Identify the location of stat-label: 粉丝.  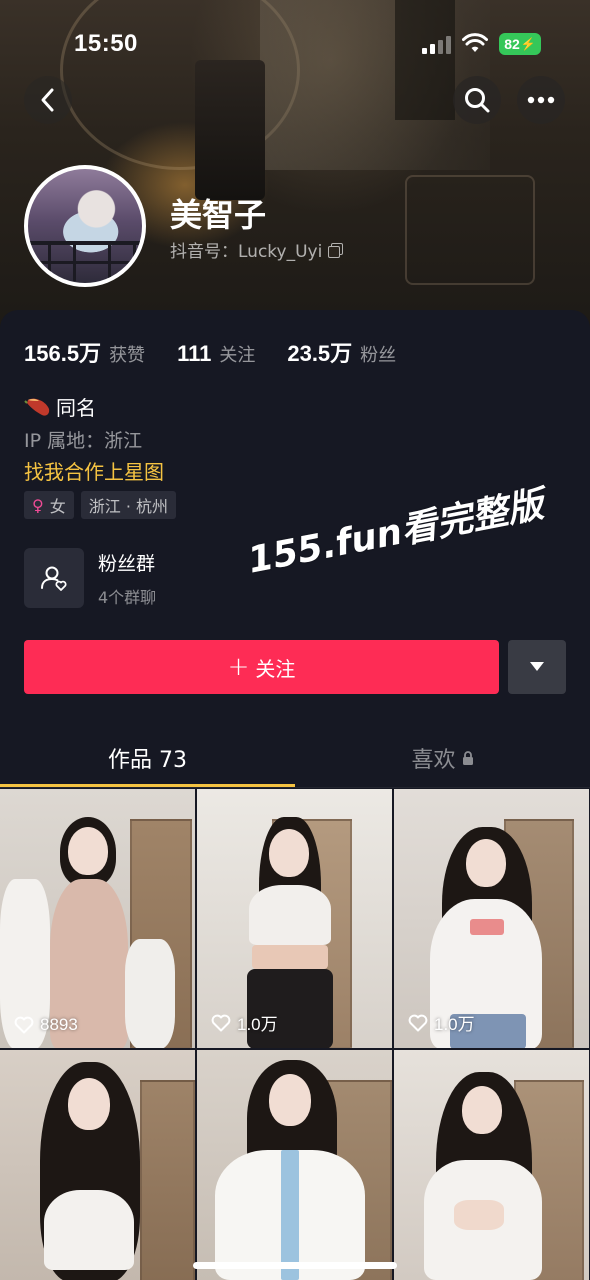
(378, 355).